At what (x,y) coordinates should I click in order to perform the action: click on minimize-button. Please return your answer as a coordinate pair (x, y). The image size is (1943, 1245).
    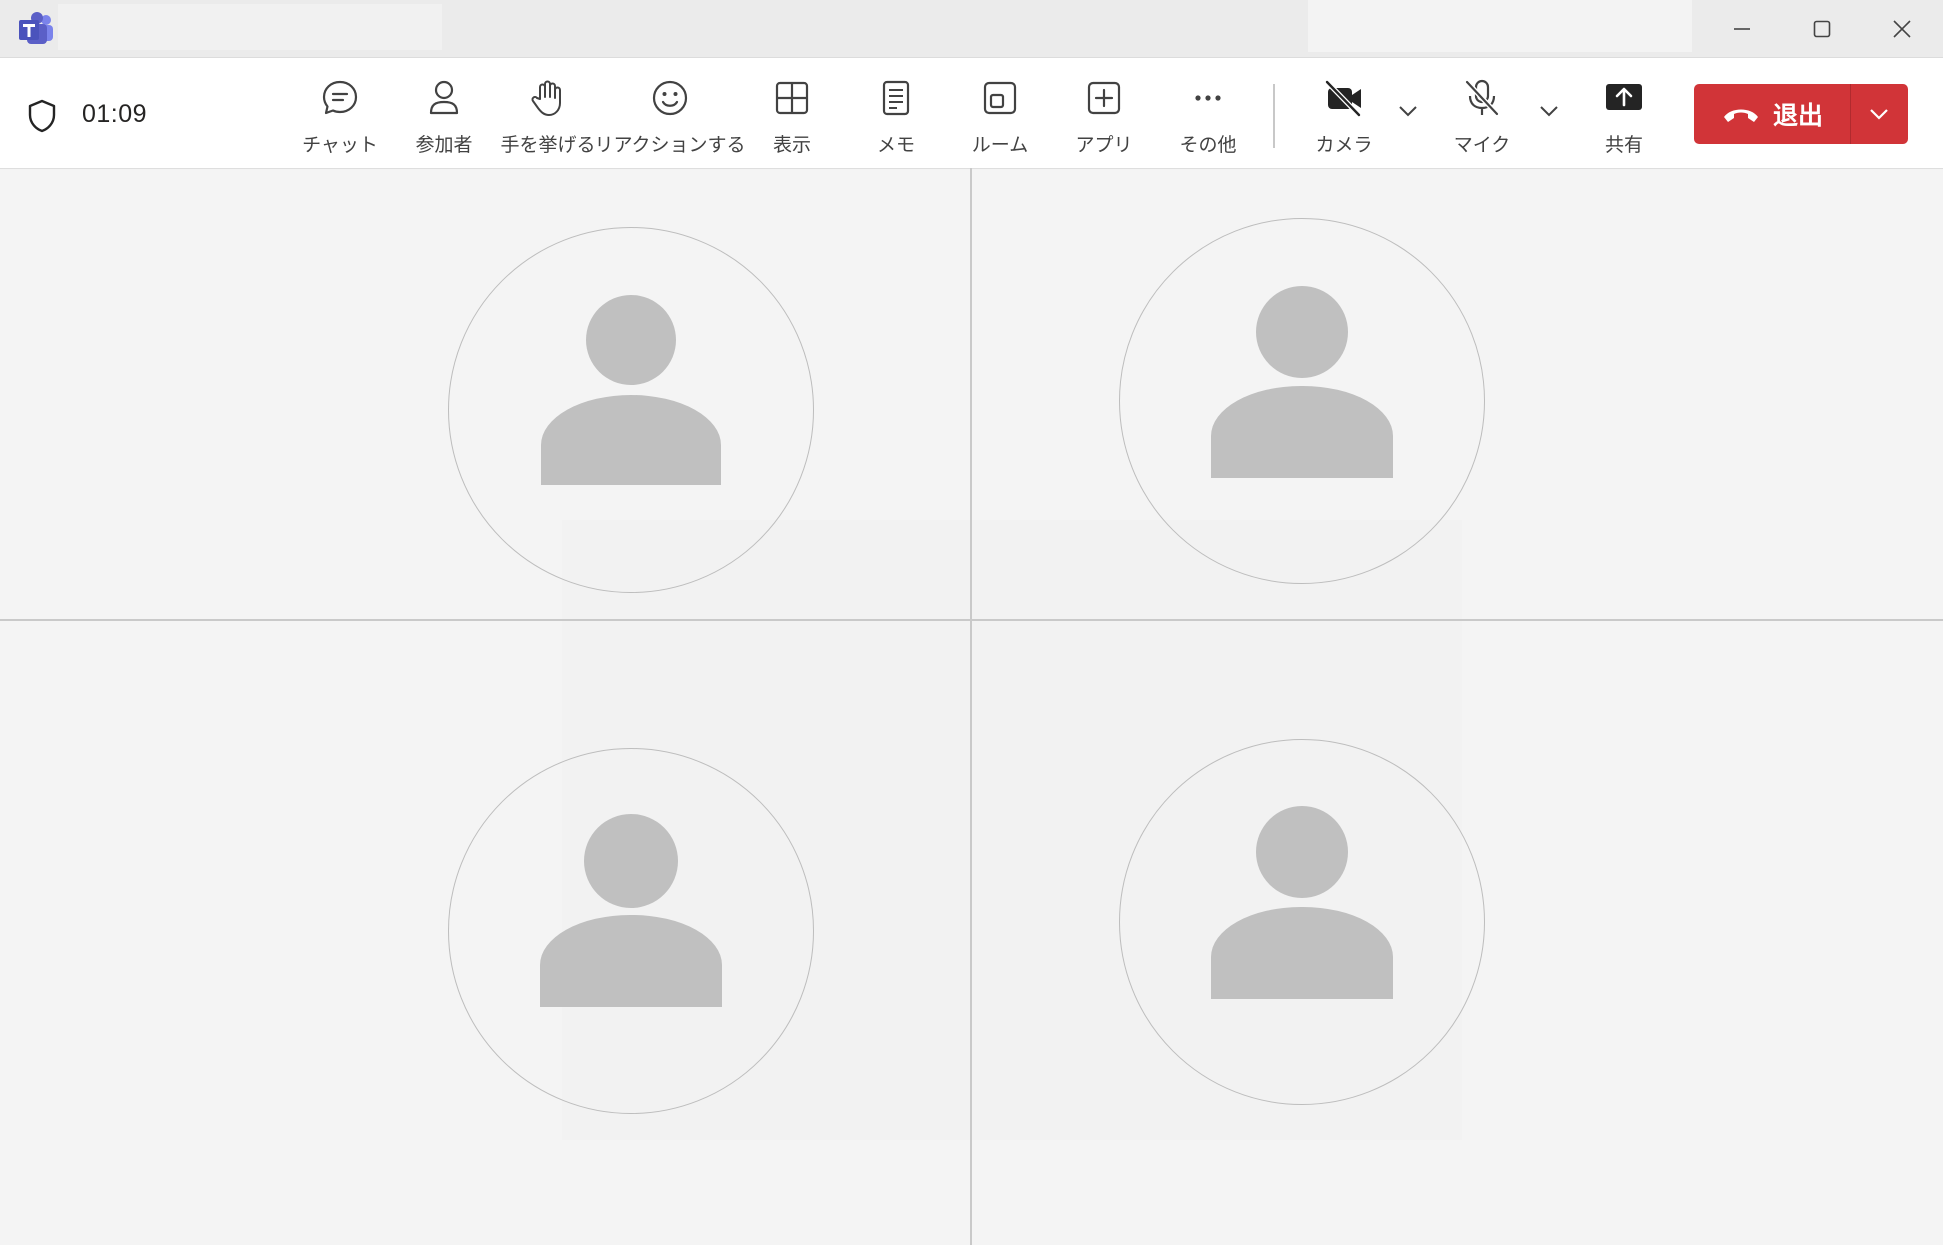
    Looking at the image, I should click on (1742, 29).